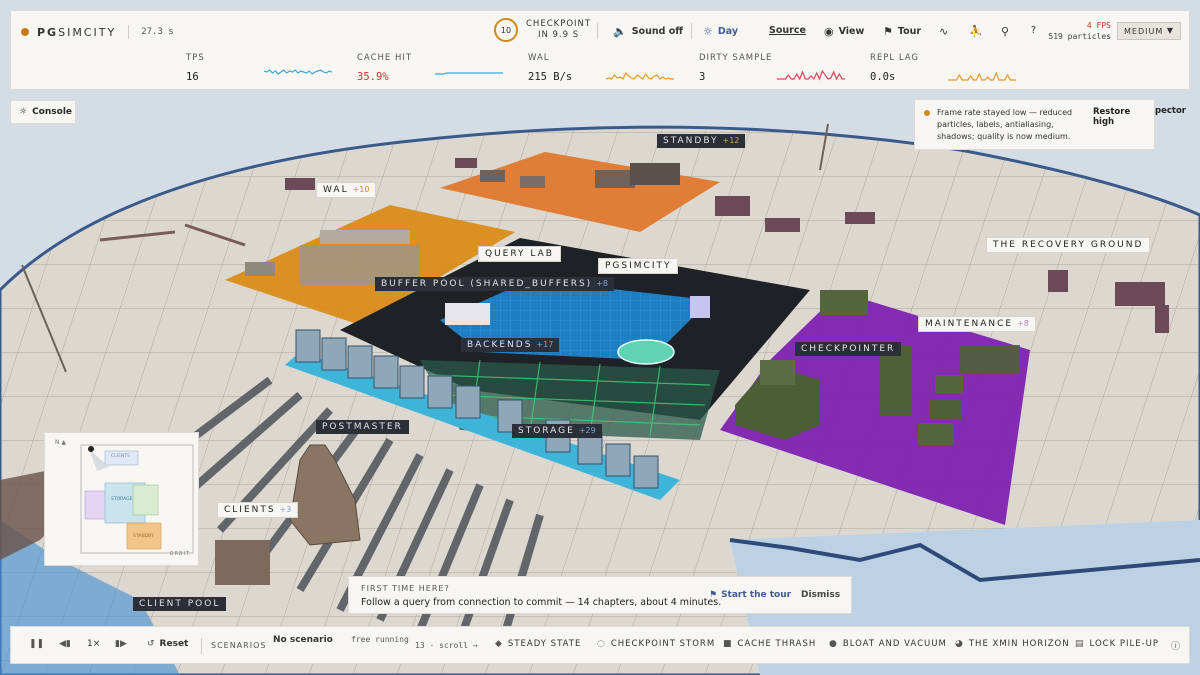  I want to click on clock-icon: ◕, so click(959, 644).